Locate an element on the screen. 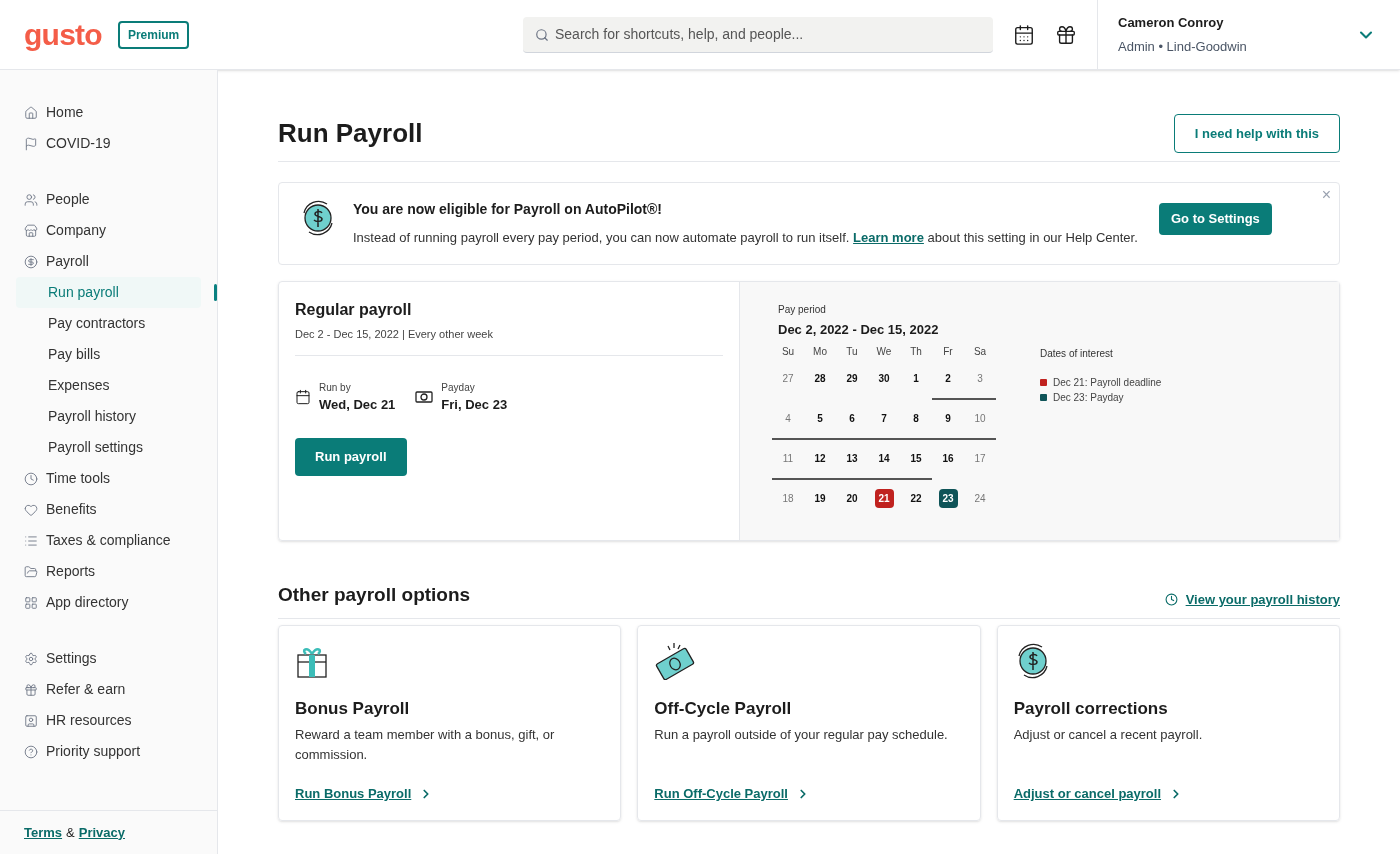 This screenshot has width=1400, height=854. weekday-label: Su is located at coordinates (788, 351).